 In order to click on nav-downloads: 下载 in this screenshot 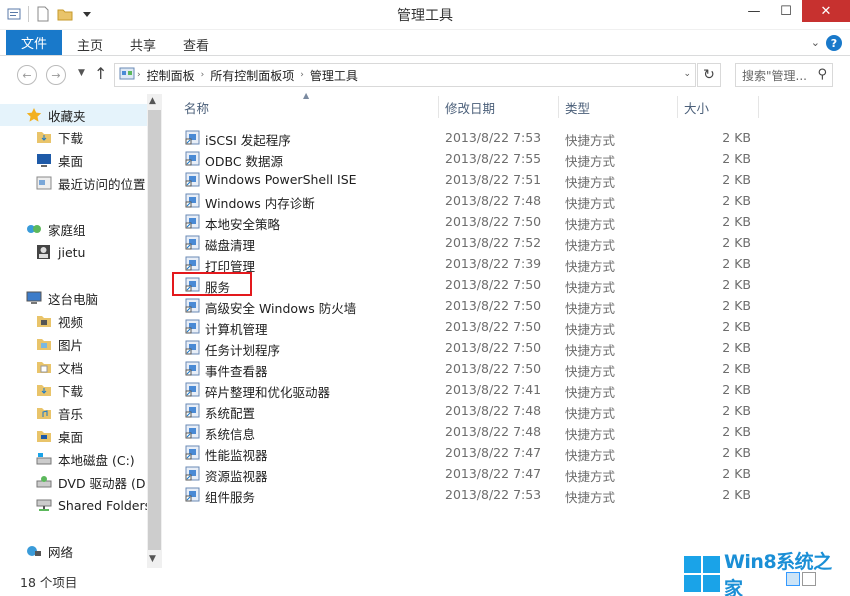, I will do `click(41, 137)`.